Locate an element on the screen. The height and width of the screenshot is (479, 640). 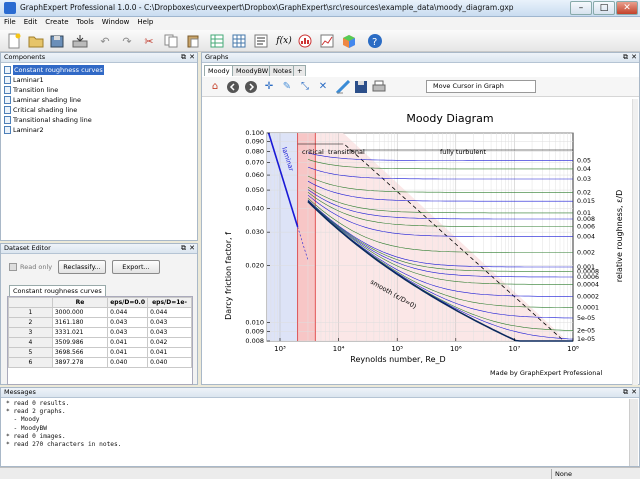
tree-item: Laminar1 is located at coordinates (54, 80).